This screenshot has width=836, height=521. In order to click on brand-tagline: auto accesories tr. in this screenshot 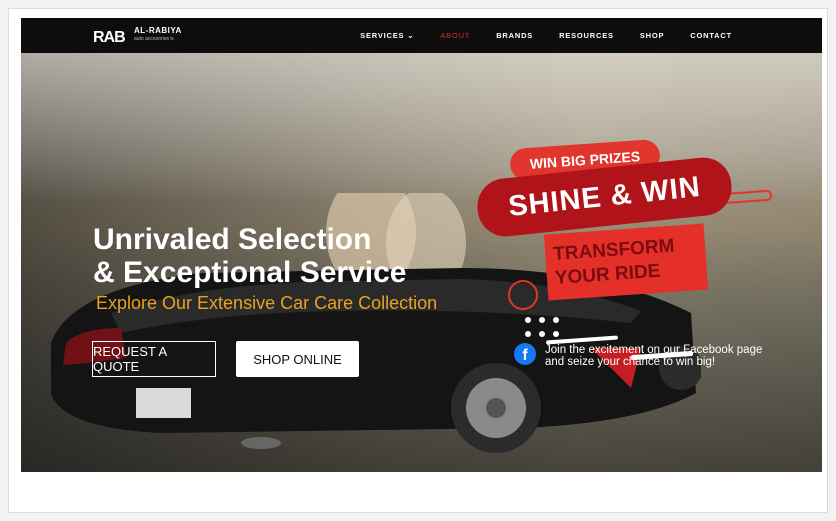, I will do `click(154, 39)`.